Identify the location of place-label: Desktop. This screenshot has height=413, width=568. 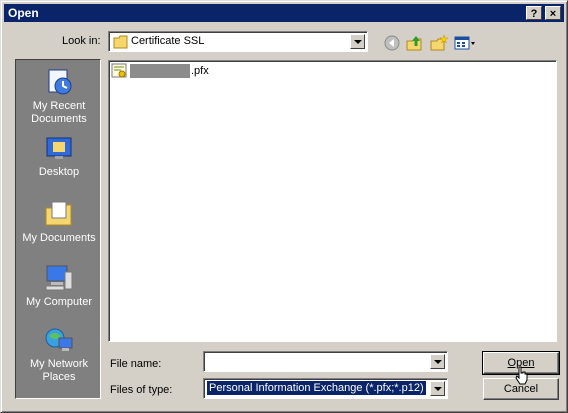
(59, 172).